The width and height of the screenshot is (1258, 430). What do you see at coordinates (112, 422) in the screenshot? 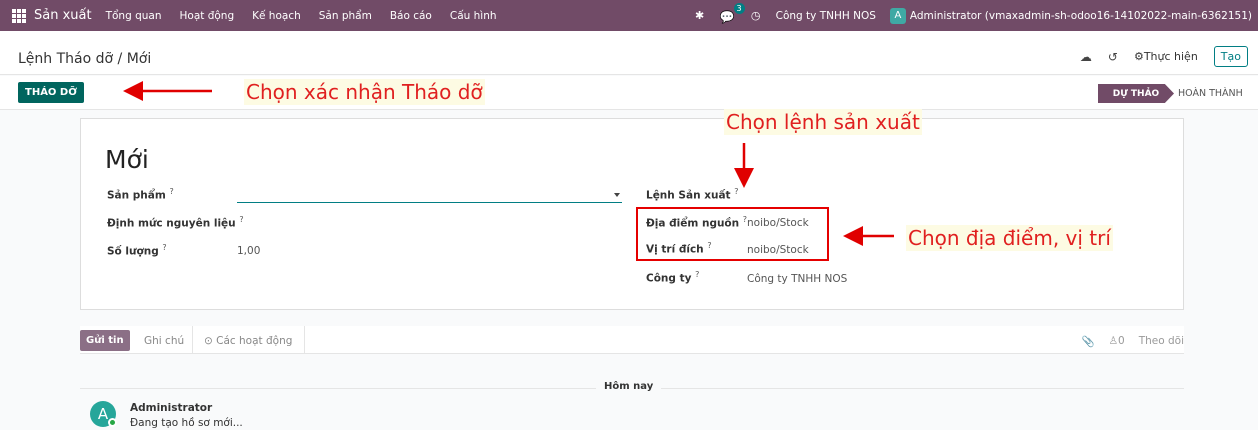
I see `online-status-dot` at bounding box center [112, 422].